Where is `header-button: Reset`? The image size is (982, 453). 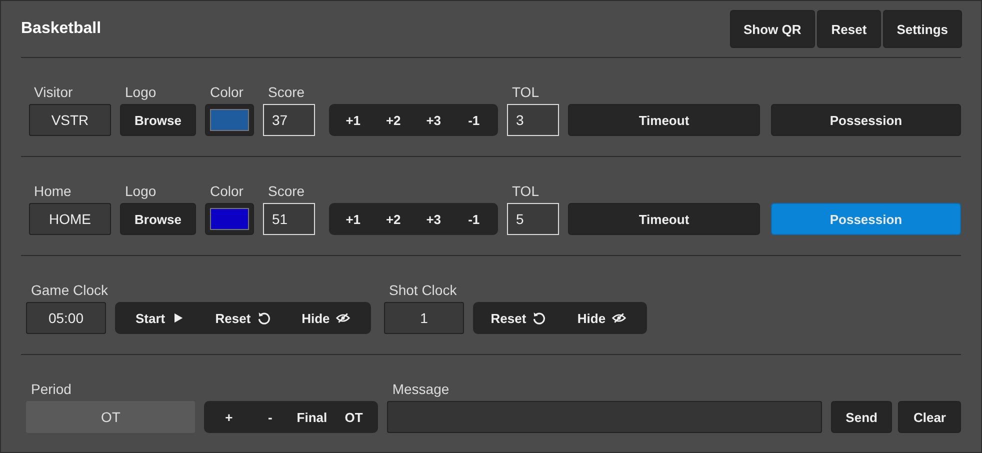
header-button: Reset is located at coordinates (849, 29).